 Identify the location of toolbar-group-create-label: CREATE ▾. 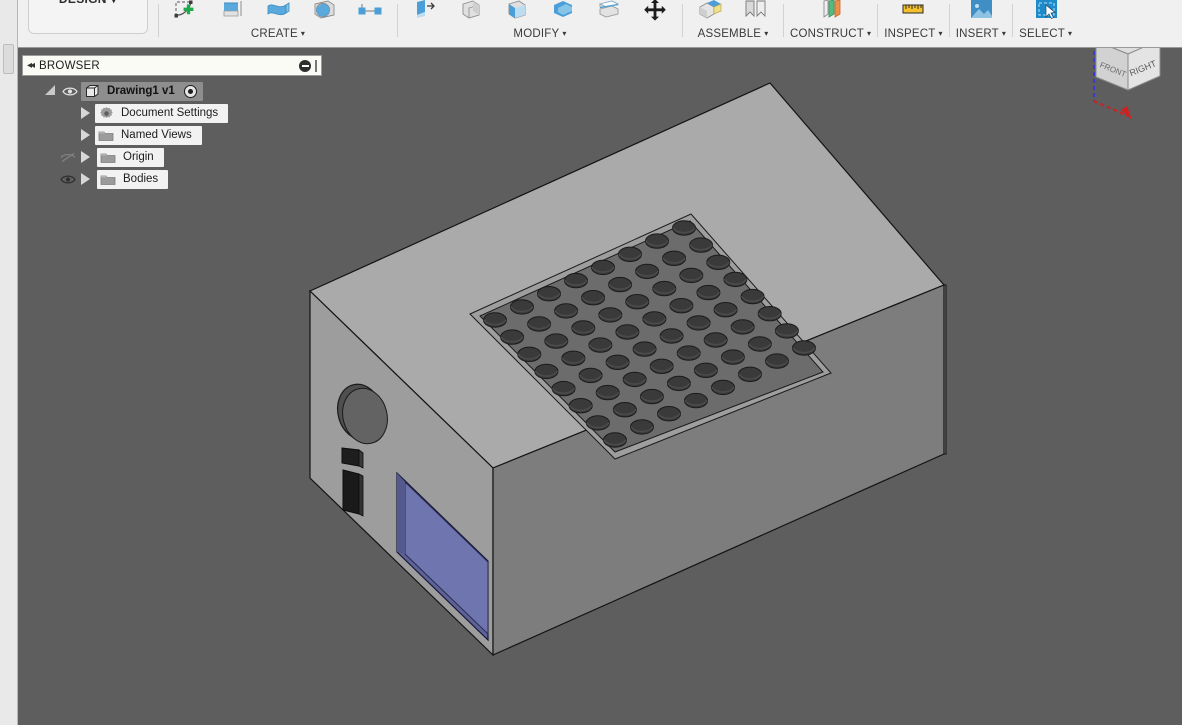
(278, 34).